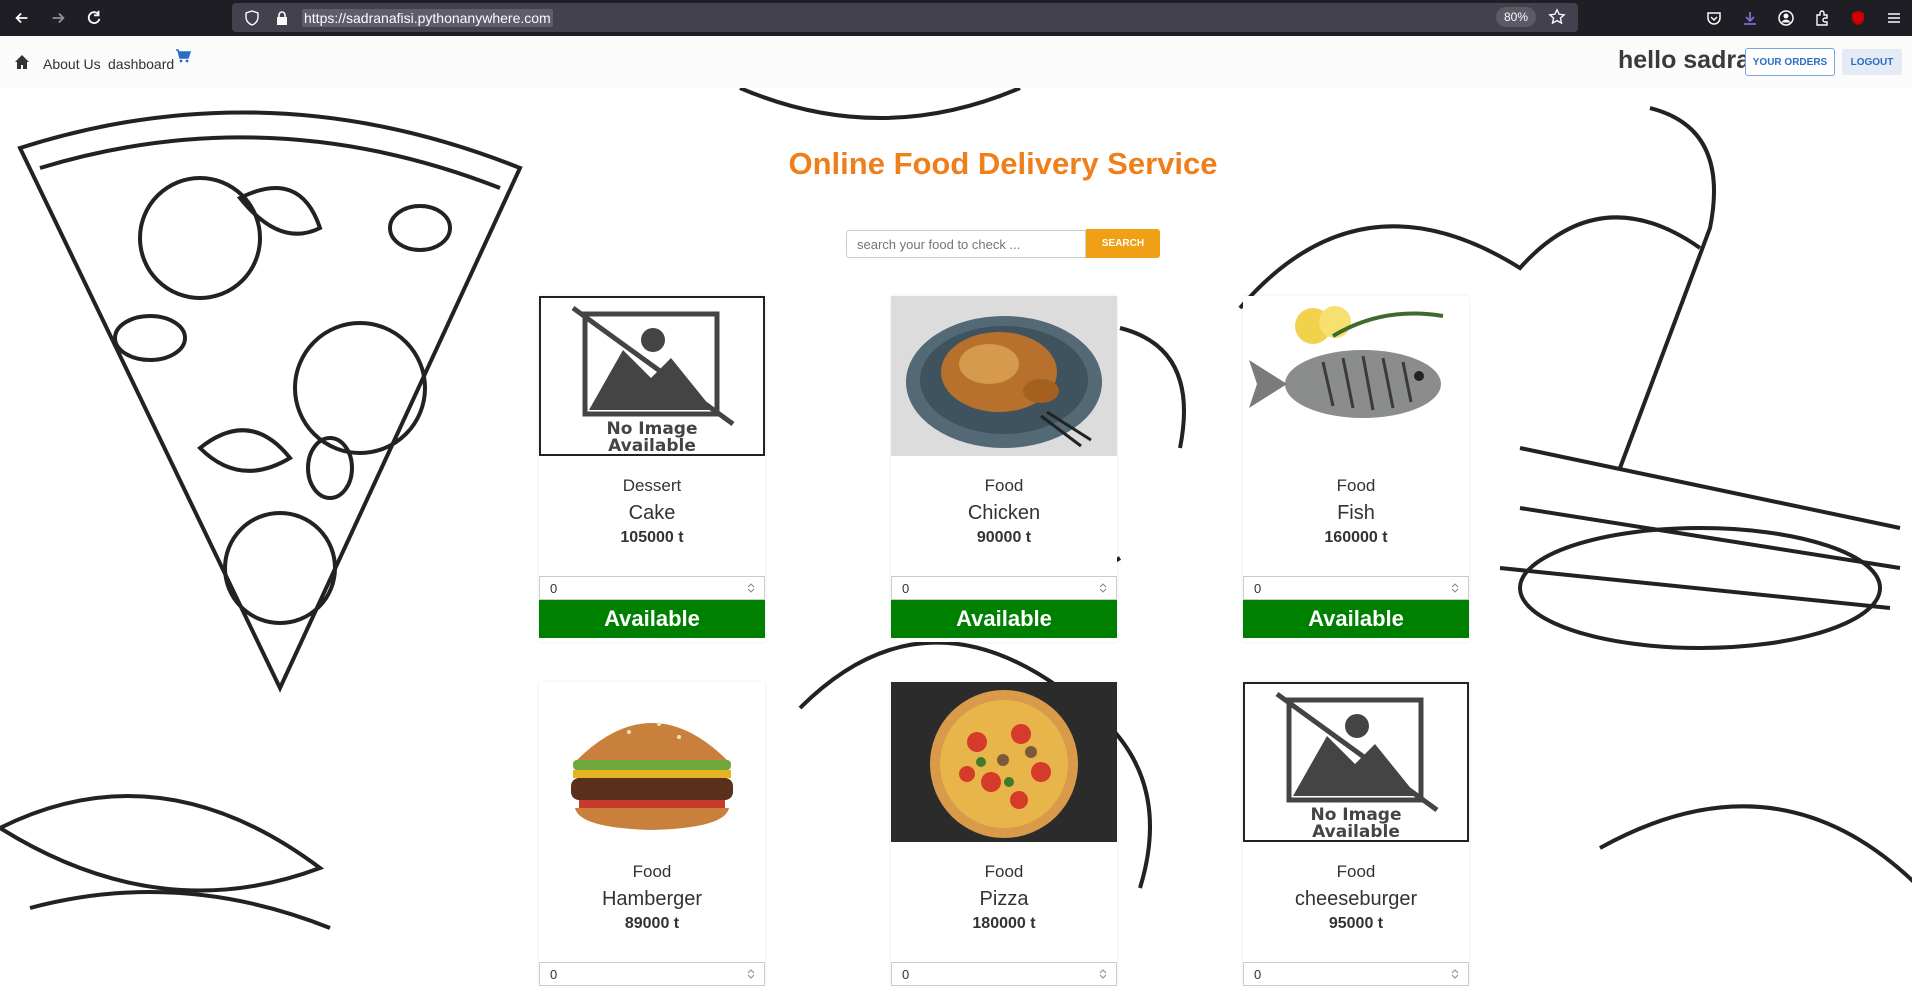  Describe the element at coordinates (23, 63) in the screenshot. I see `home-icon` at that location.